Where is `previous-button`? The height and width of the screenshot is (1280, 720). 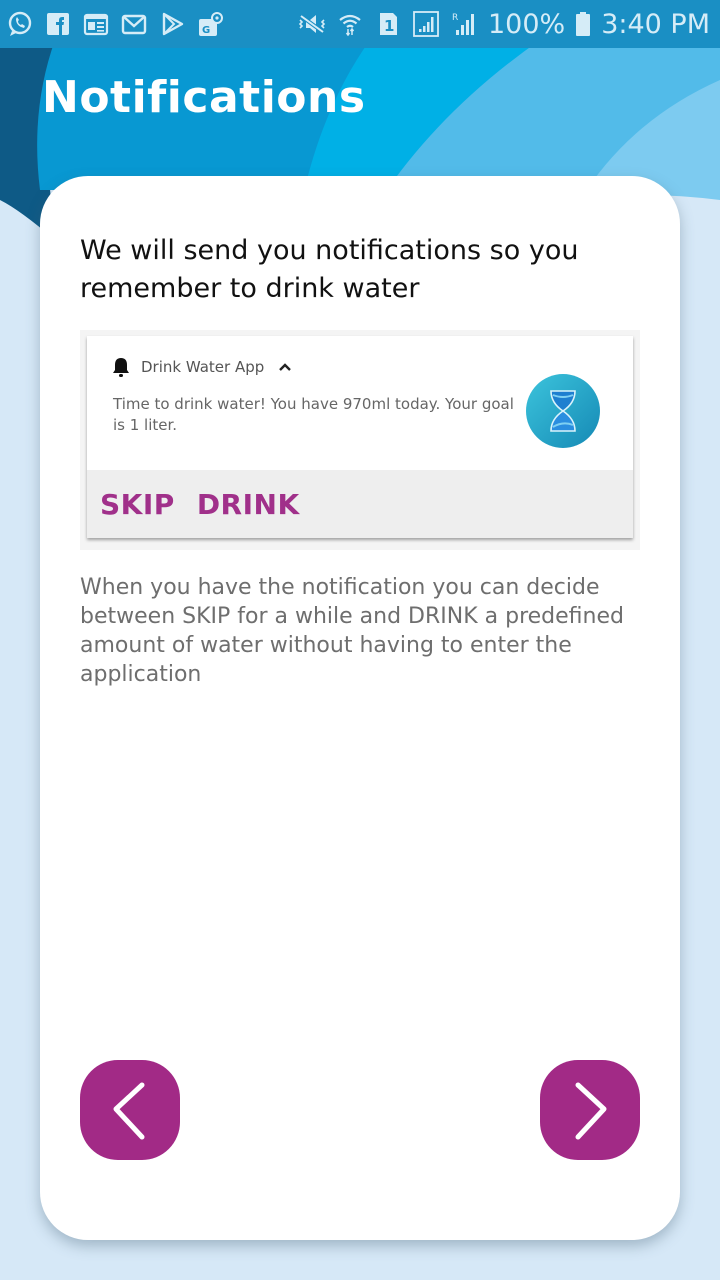 previous-button is located at coordinates (130, 1110).